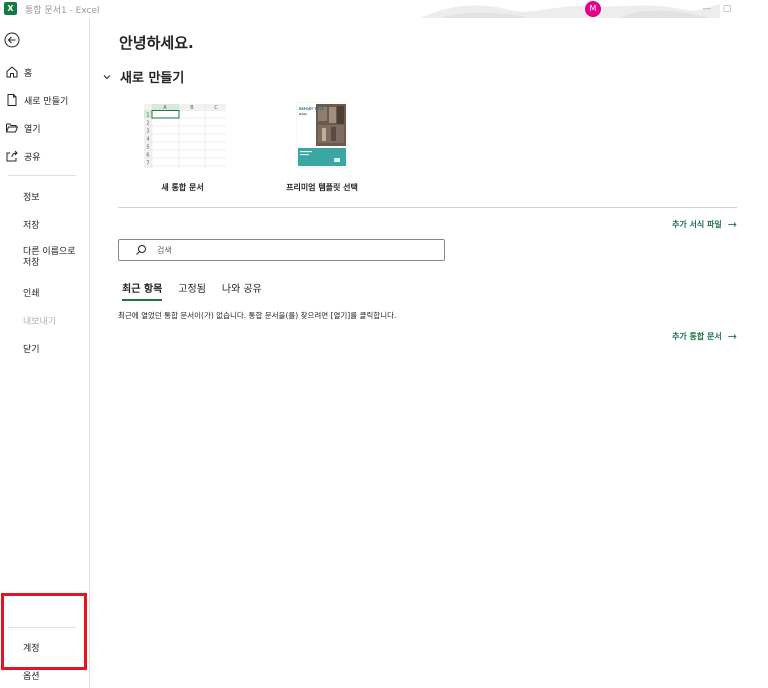 The width and height of the screenshot is (768, 688). What do you see at coordinates (142, 290) in the screenshot?
I see `tab-recent: 최근 항목` at bounding box center [142, 290].